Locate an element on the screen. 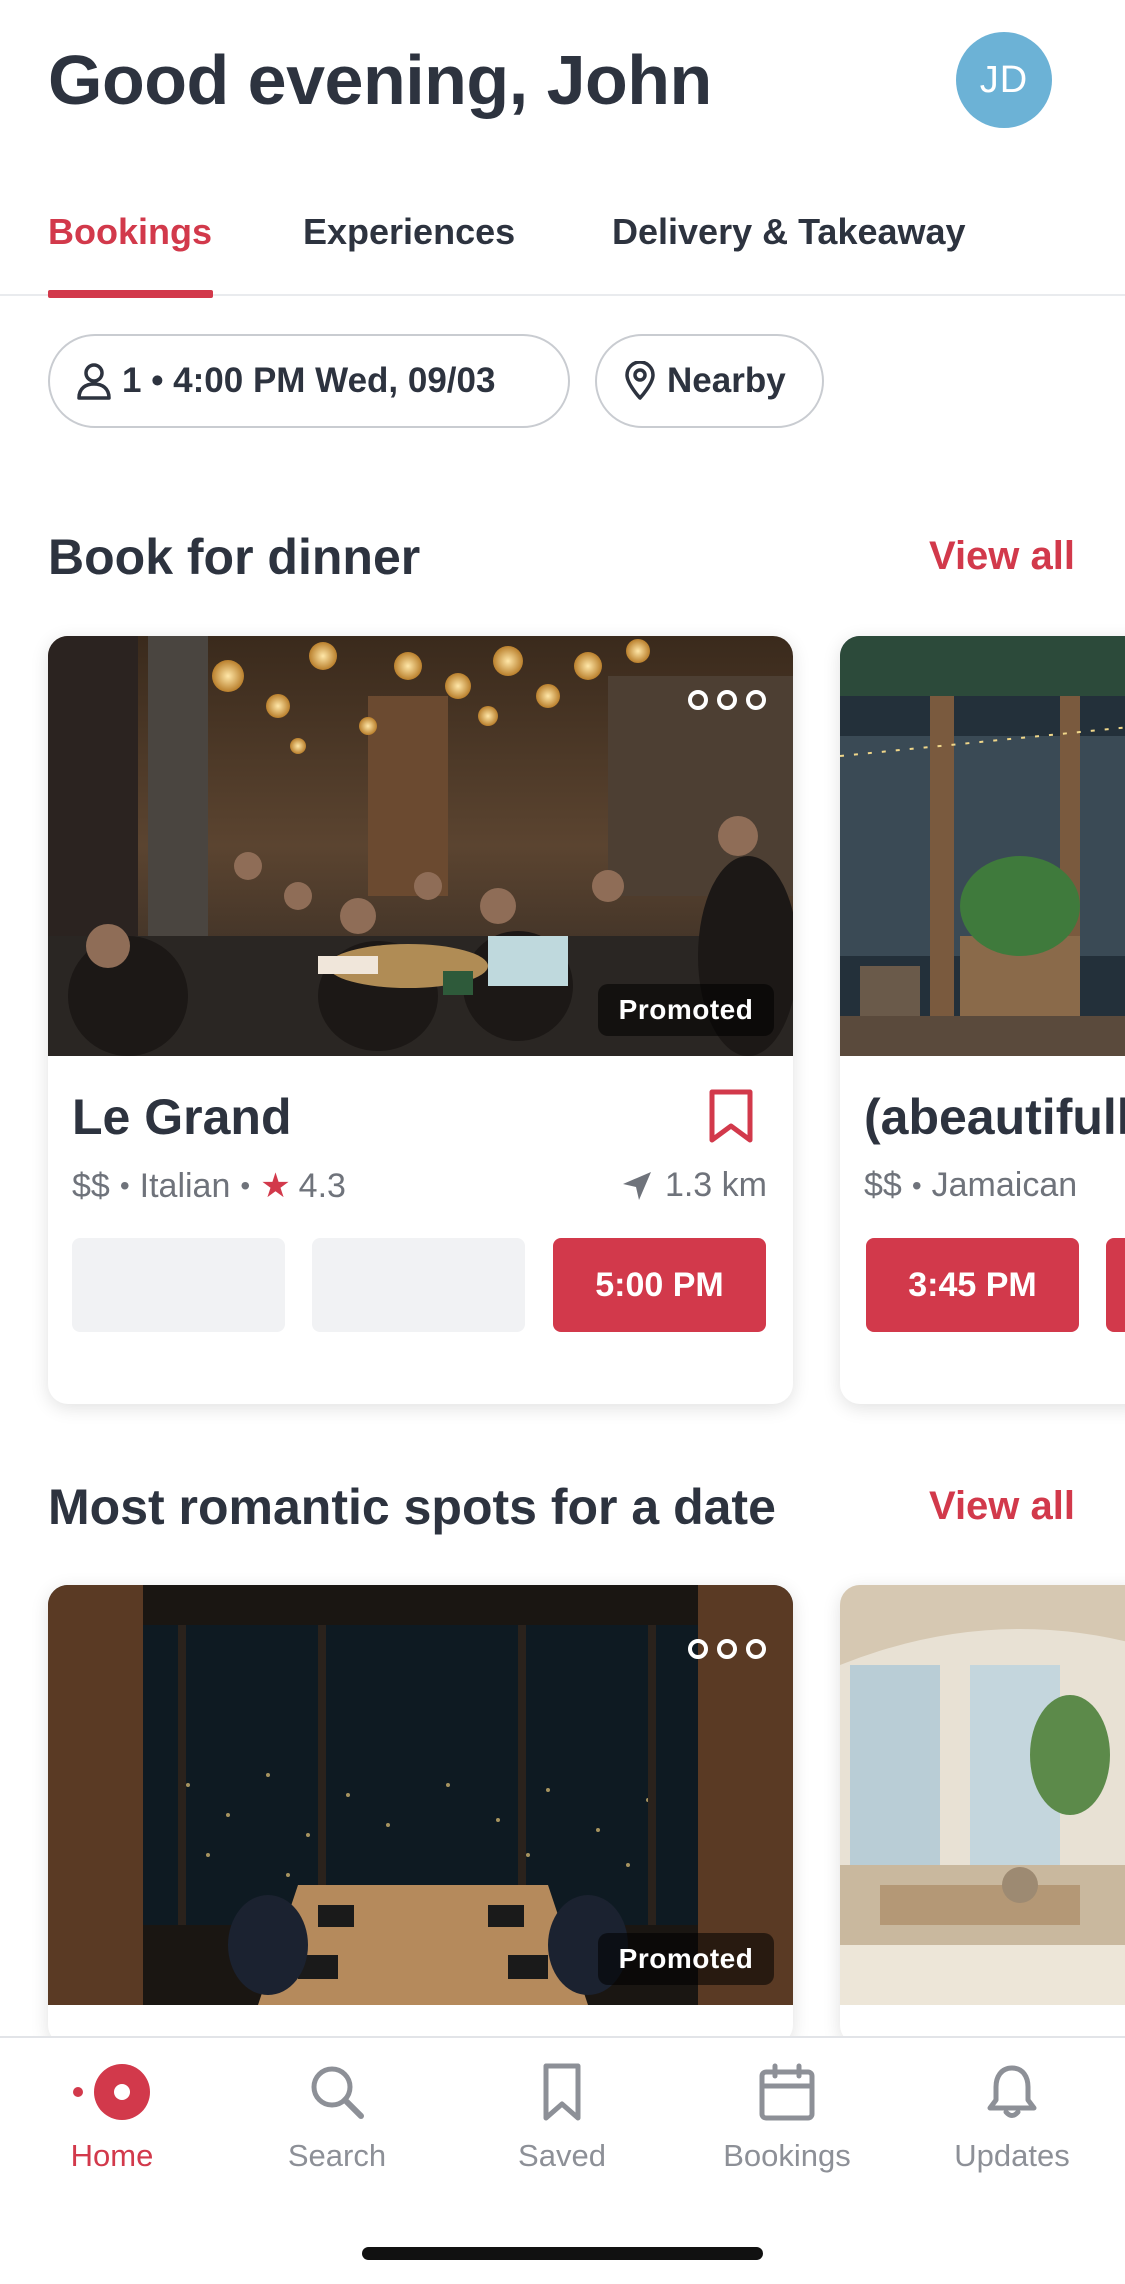 Image resolution: width=1125 pixels, height=2284 pixels. distance: 1.3 km is located at coordinates (694, 1185).